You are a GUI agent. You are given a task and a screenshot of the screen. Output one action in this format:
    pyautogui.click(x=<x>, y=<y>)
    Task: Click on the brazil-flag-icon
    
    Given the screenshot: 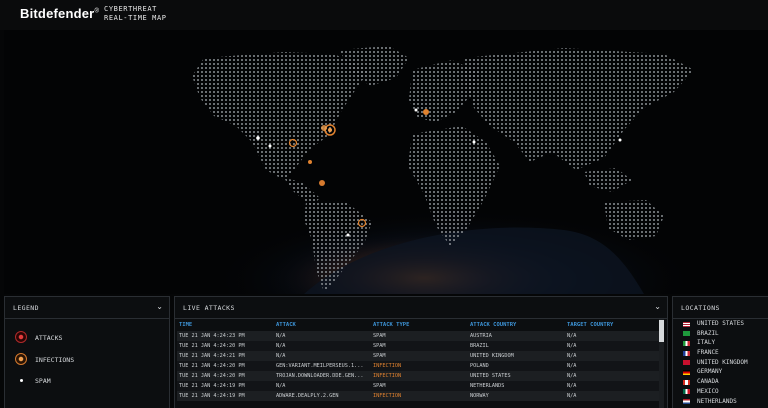 What is the action you would take?
    pyautogui.click(x=686, y=334)
    